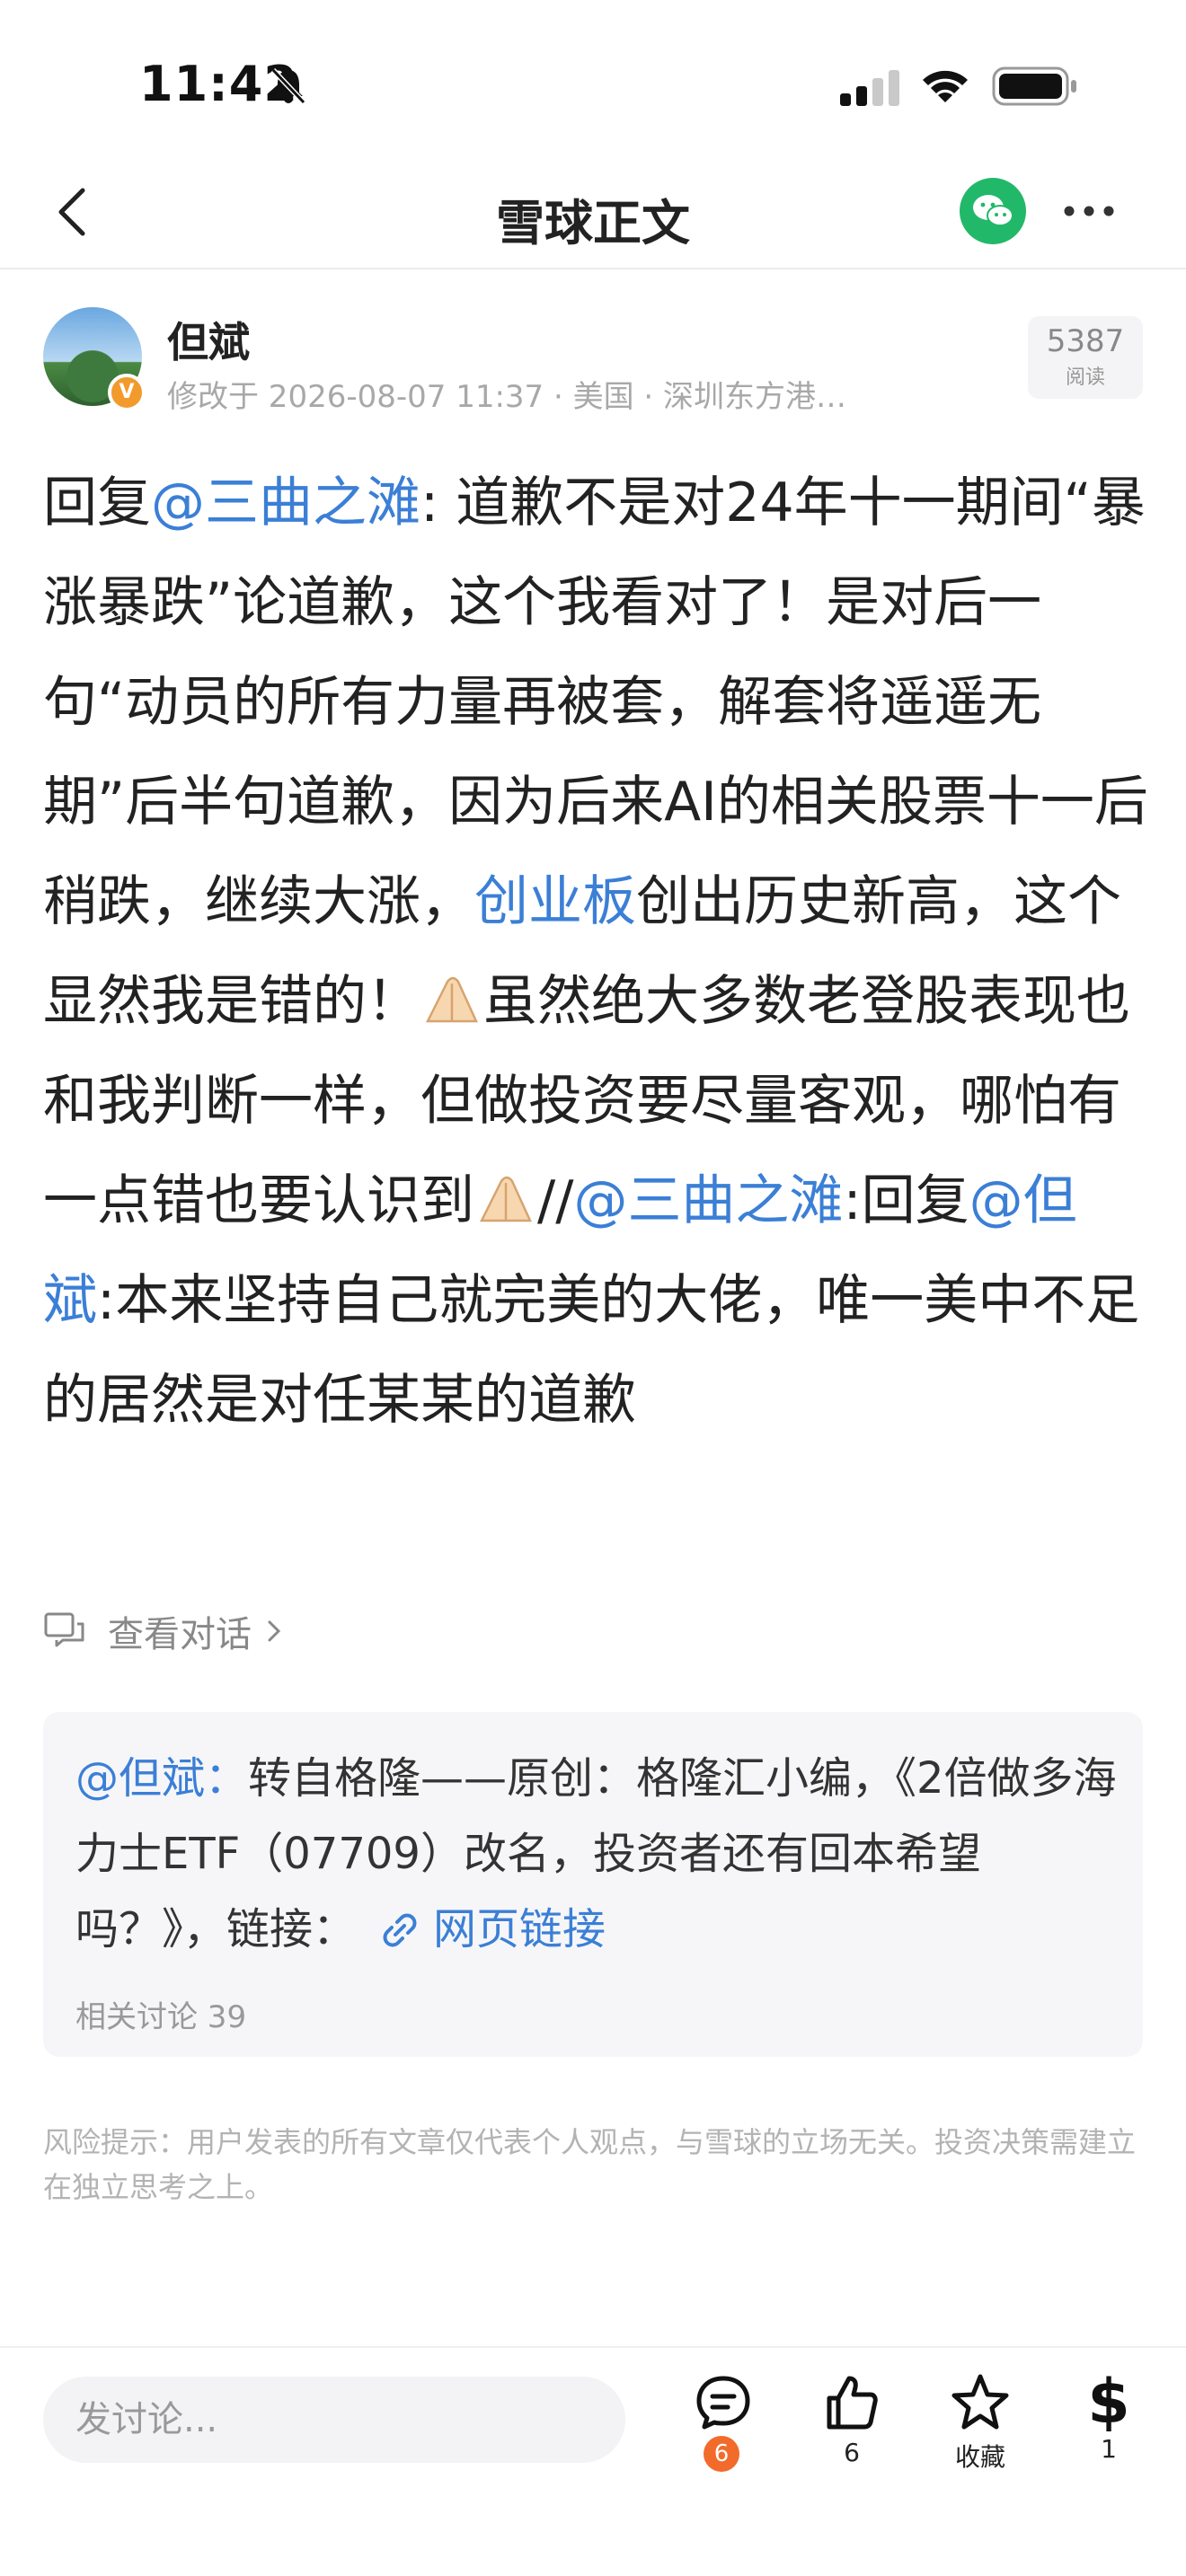 The height and width of the screenshot is (2576, 1186). What do you see at coordinates (980, 2402) in the screenshot?
I see `star-icon` at bounding box center [980, 2402].